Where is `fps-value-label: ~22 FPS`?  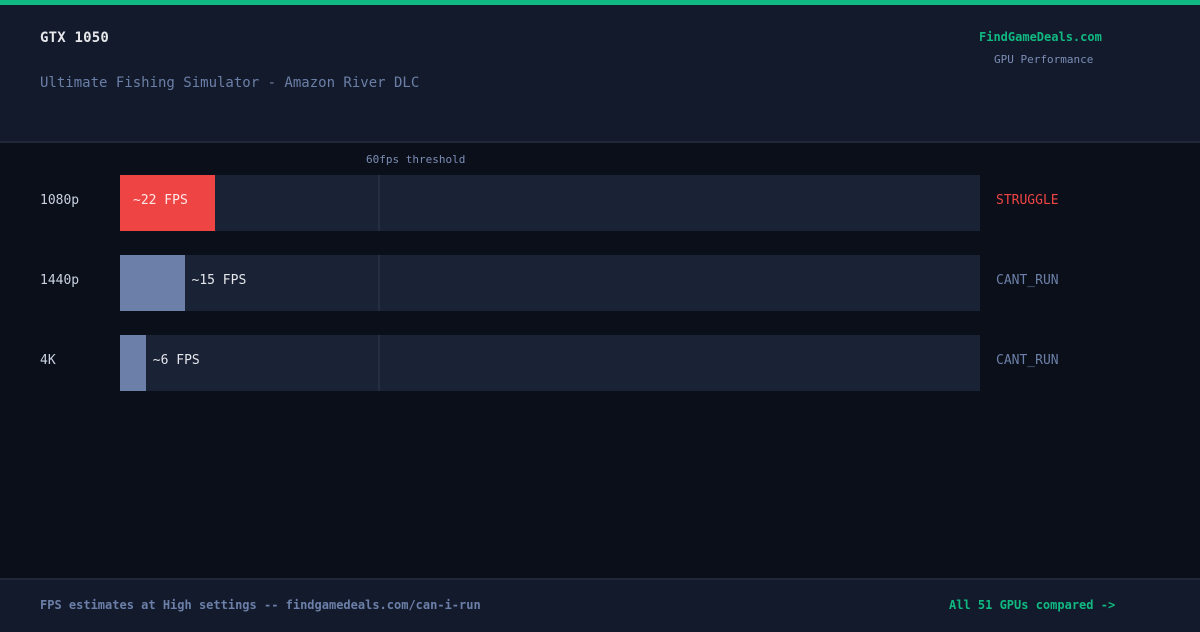
fps-value-label: ~22 FPS is located at coordinates (160, 200).